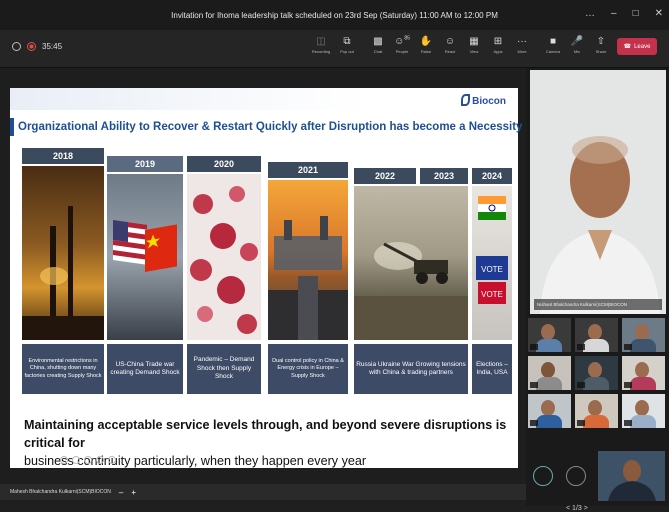  I want to click on people-icon: ☺85, so click(402, 42).